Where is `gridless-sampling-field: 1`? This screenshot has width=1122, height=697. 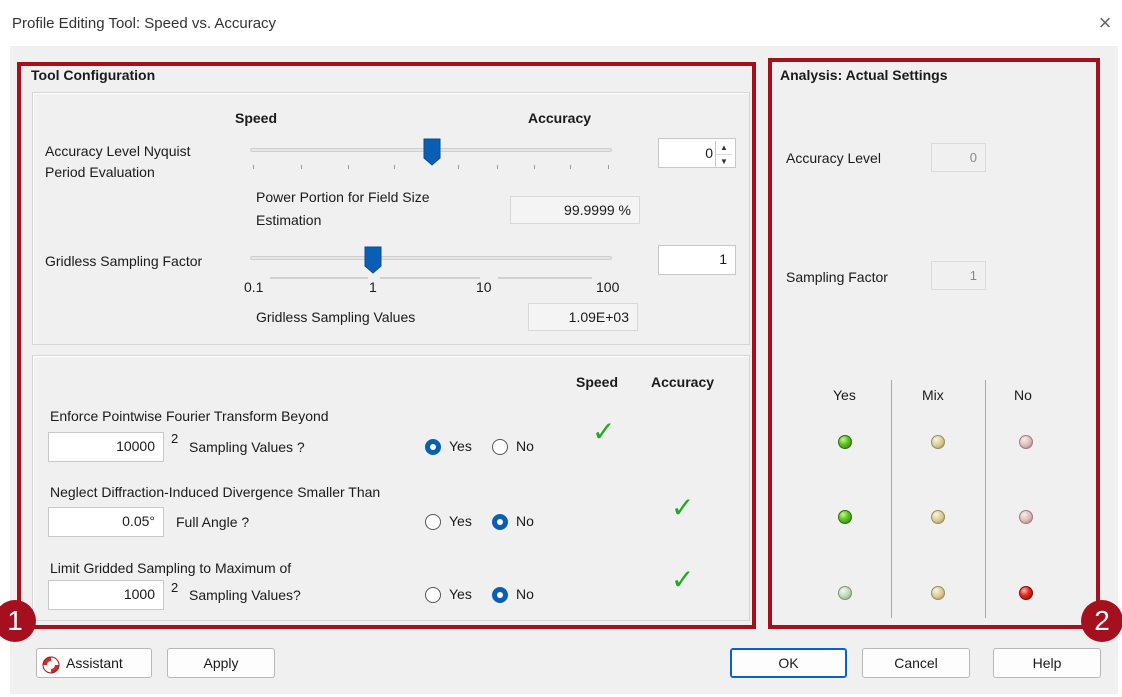
gridless-sampling-field: 1 is located at coordinates (697, 260).